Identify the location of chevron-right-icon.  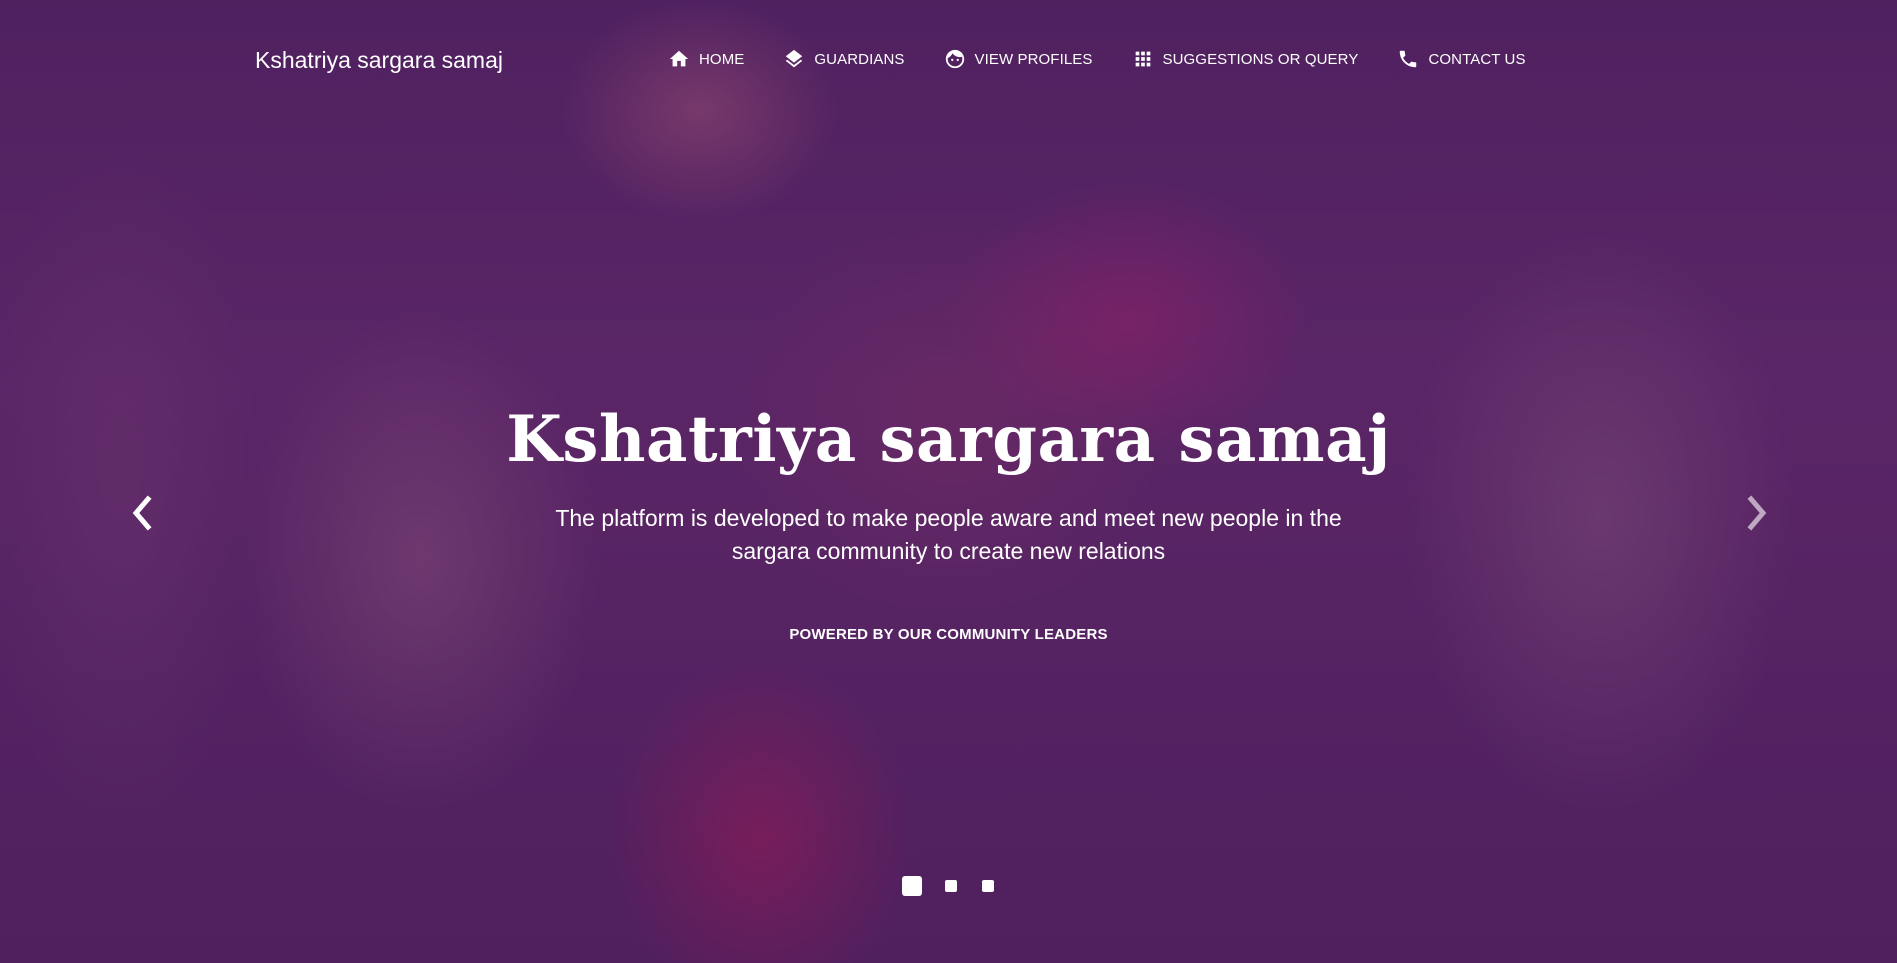
(1757, 513).